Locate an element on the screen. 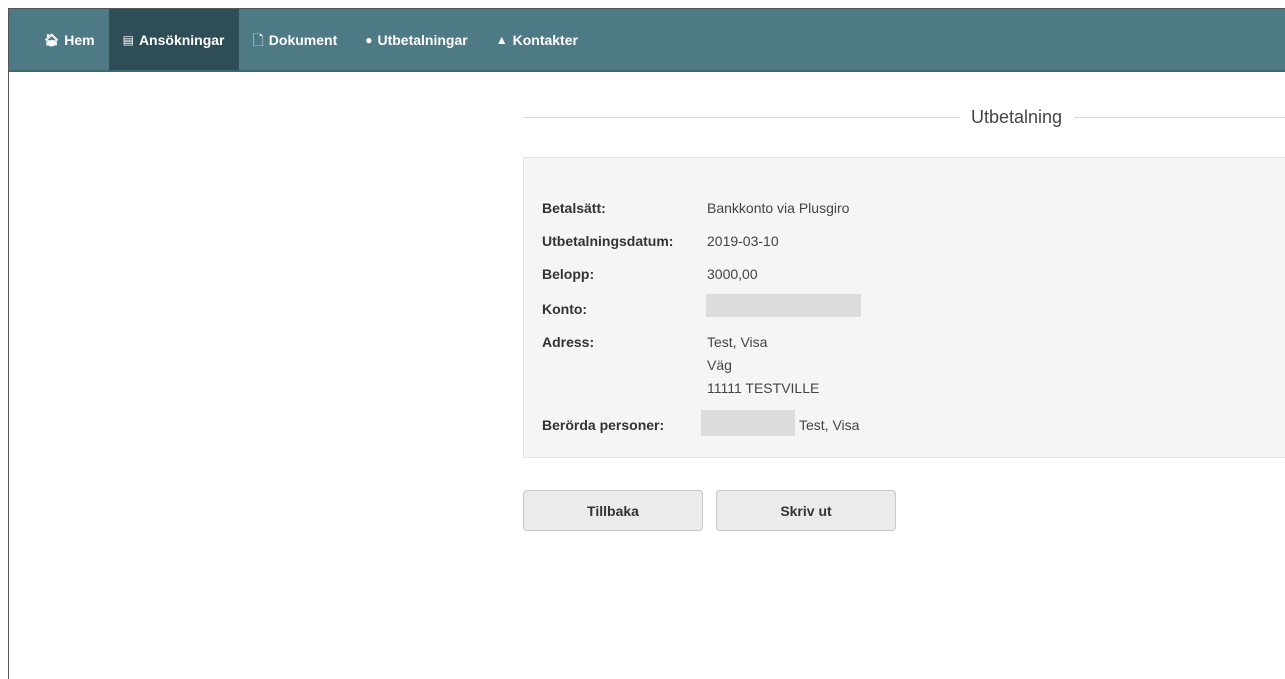  contacts-icon: ▲ is located at coordinates (501, 39).